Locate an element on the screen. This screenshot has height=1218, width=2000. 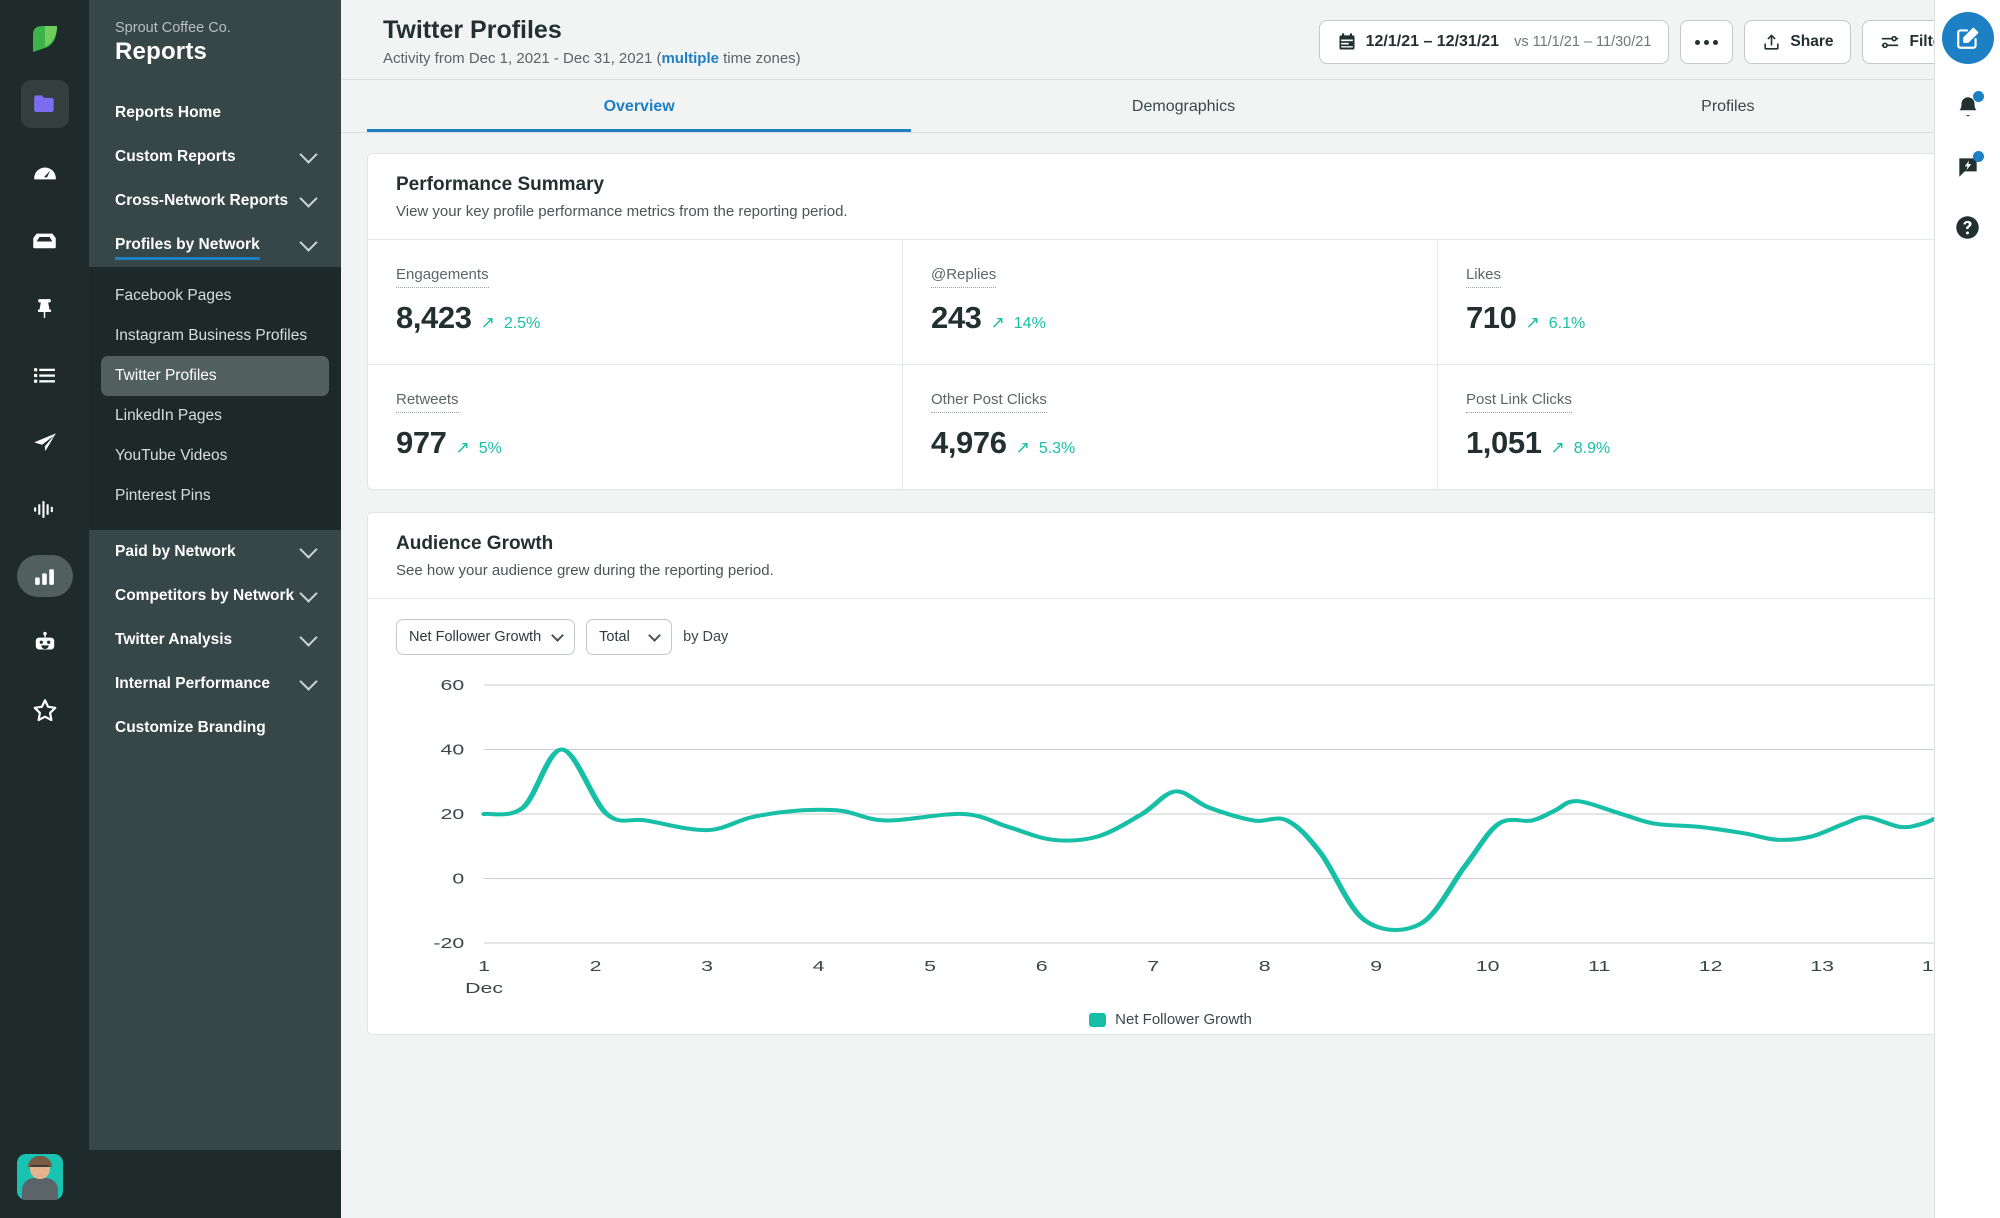
metric-delta: 6.1% is located at coordinates (1567, 323).